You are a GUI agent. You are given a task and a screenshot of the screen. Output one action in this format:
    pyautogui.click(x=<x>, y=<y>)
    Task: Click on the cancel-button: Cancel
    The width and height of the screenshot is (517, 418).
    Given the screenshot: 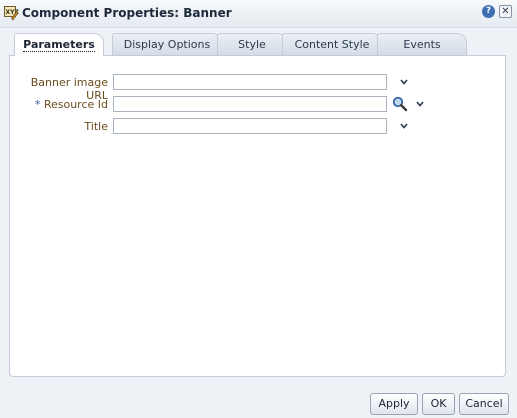 What is the action you would take?
    pyautogui.click(x=484, y=404)
    